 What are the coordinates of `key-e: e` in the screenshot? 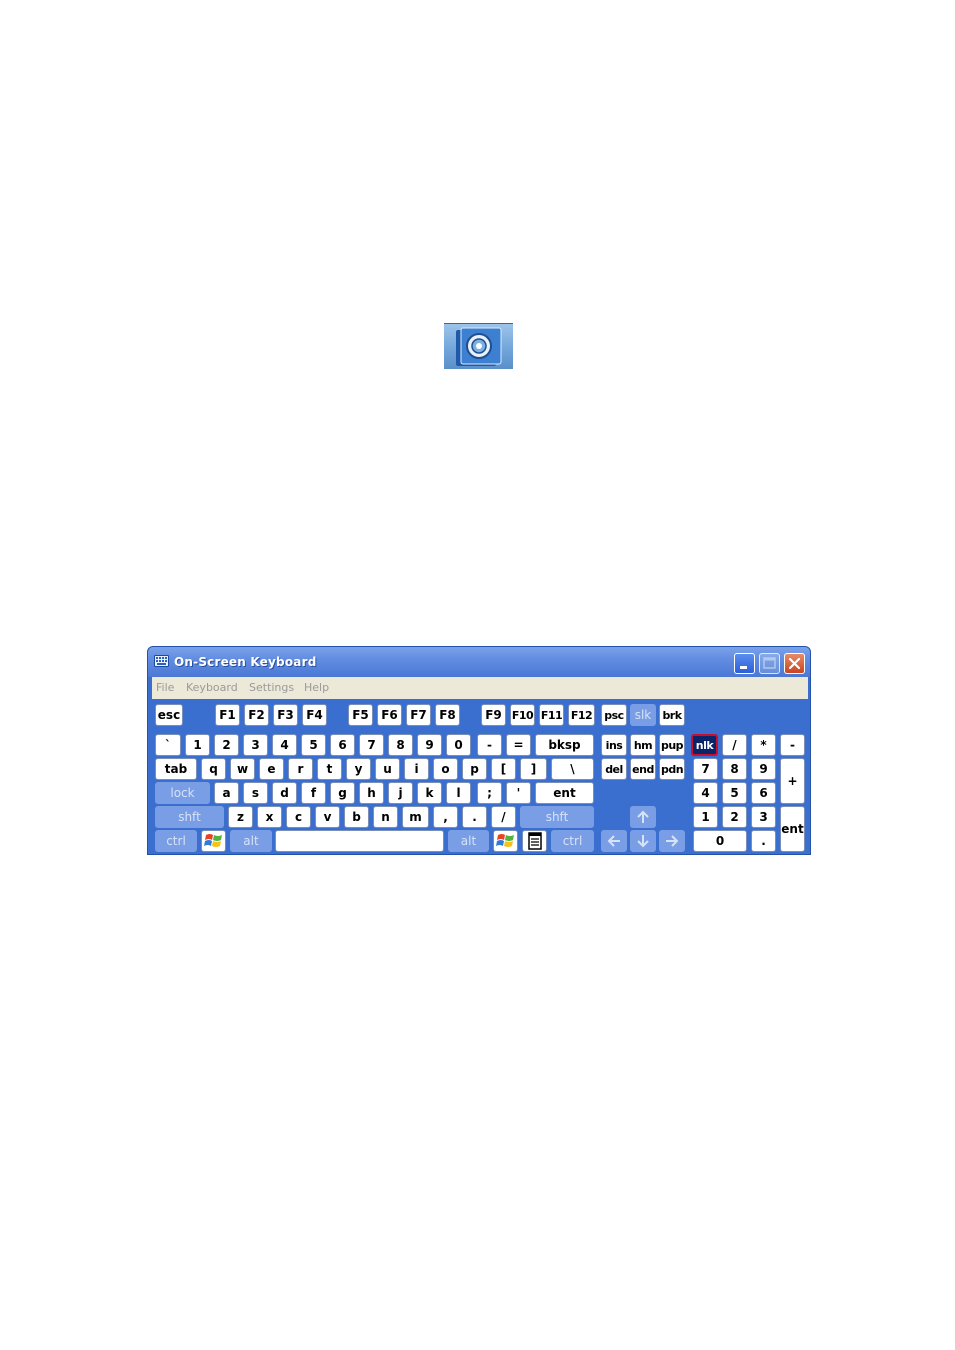 It's located at (271, 769).